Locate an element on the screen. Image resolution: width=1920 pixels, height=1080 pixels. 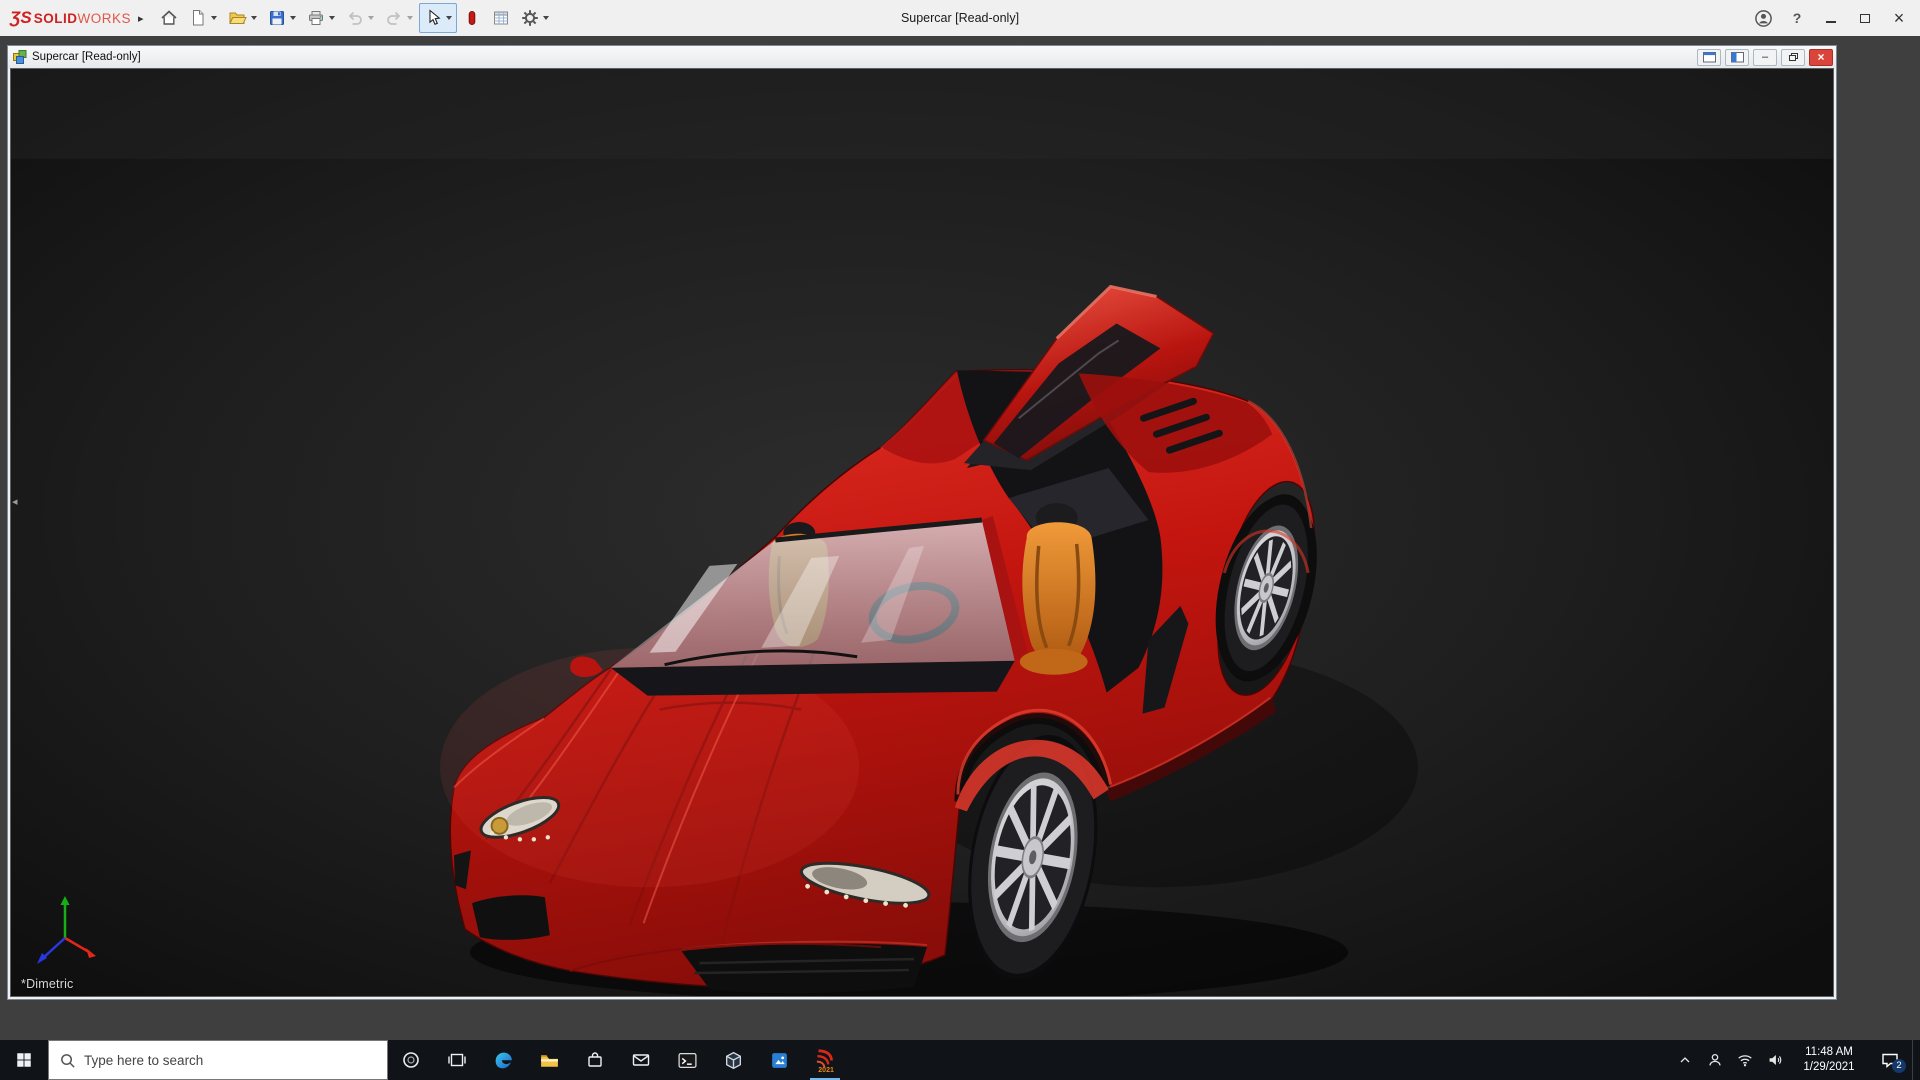
red-pill-icon is located at coordinates (471, 18).